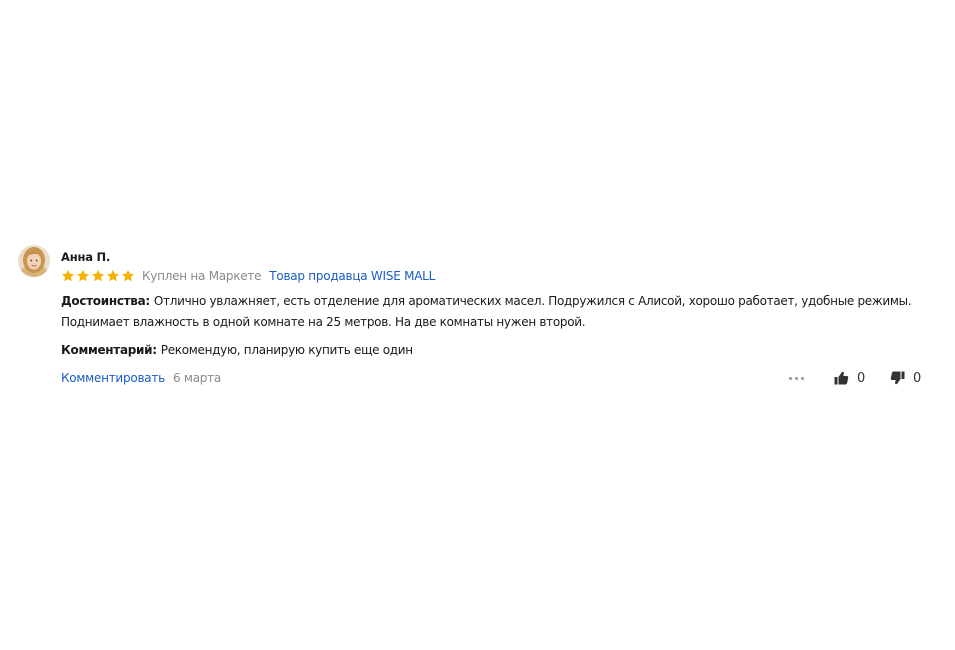 The image size is (955, 650). I want to click on dislike-button: 0, so click(905, 378).